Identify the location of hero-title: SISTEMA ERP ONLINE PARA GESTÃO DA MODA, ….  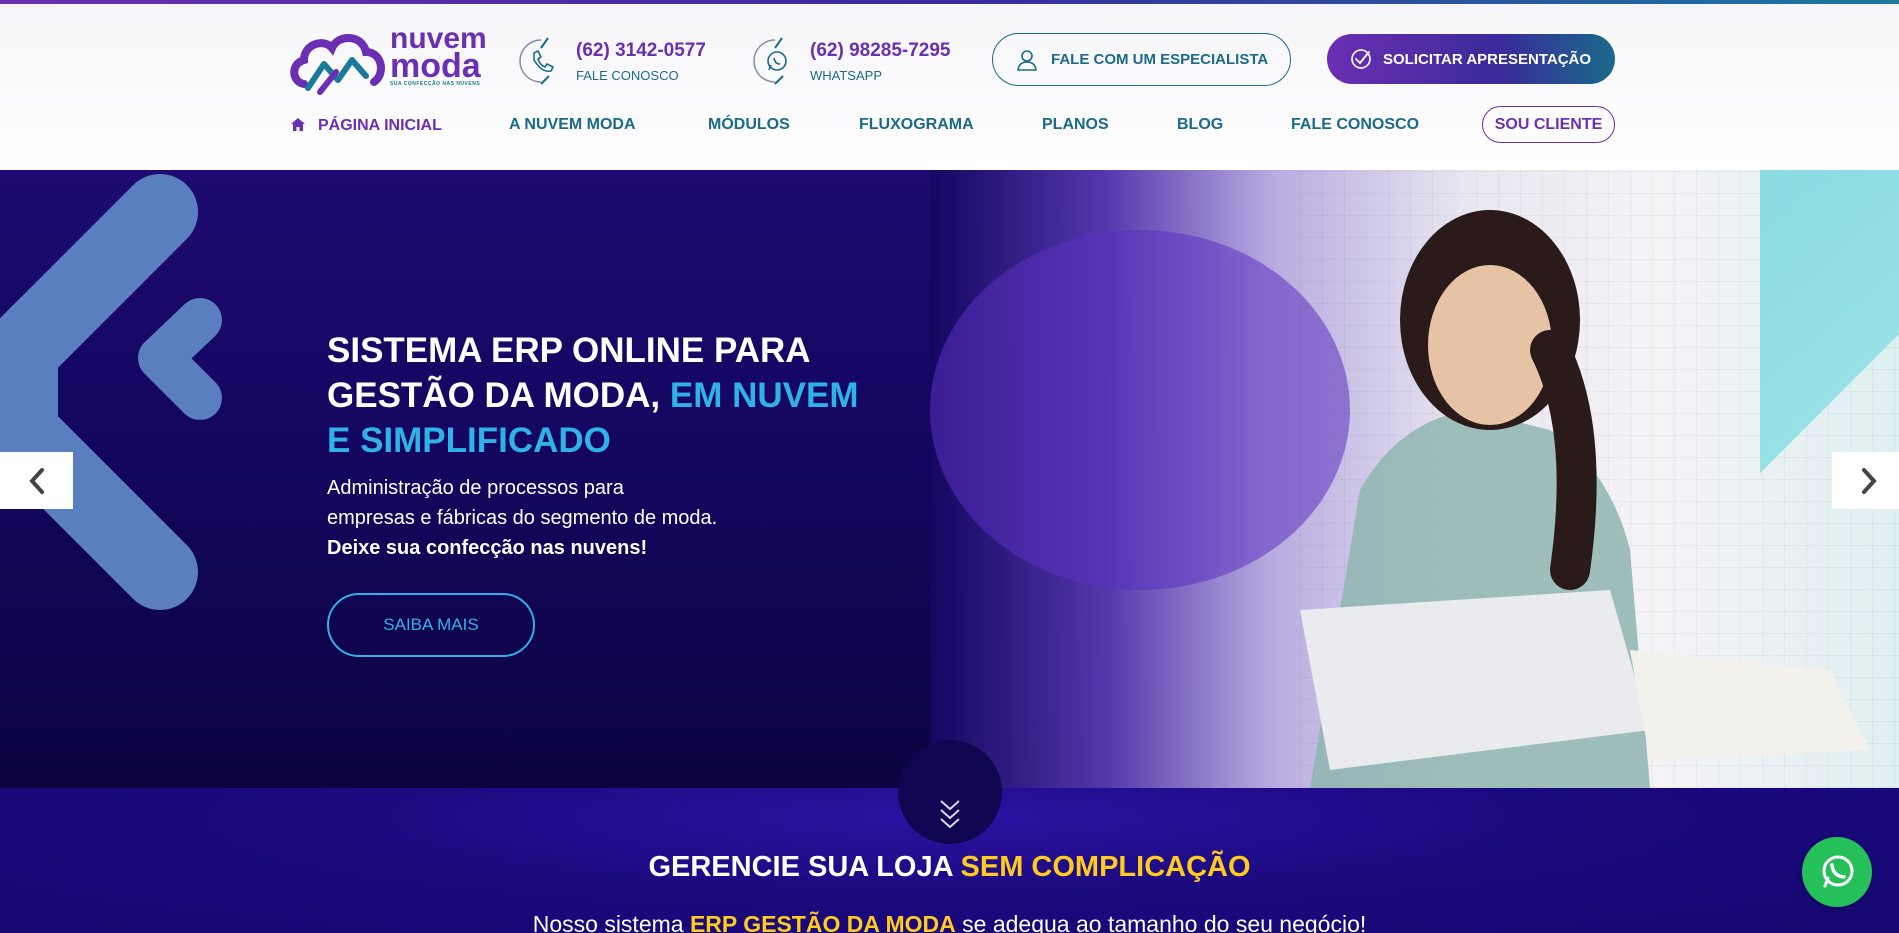
(607, 395).